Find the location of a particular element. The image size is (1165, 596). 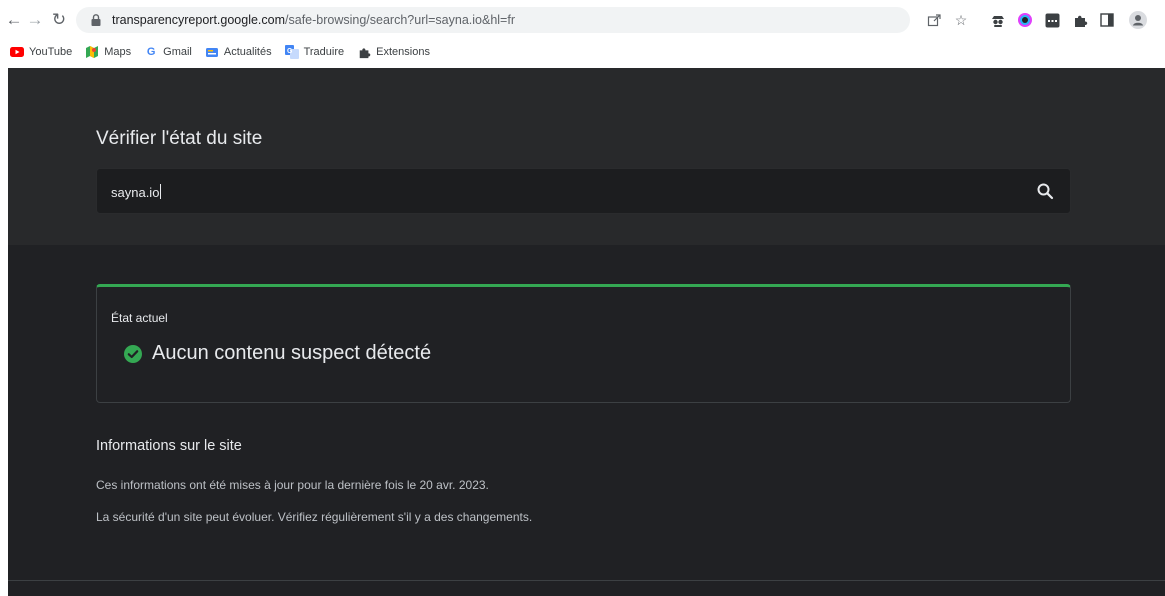

info-title: Informations sur le site is located at coordinates (169, 446).